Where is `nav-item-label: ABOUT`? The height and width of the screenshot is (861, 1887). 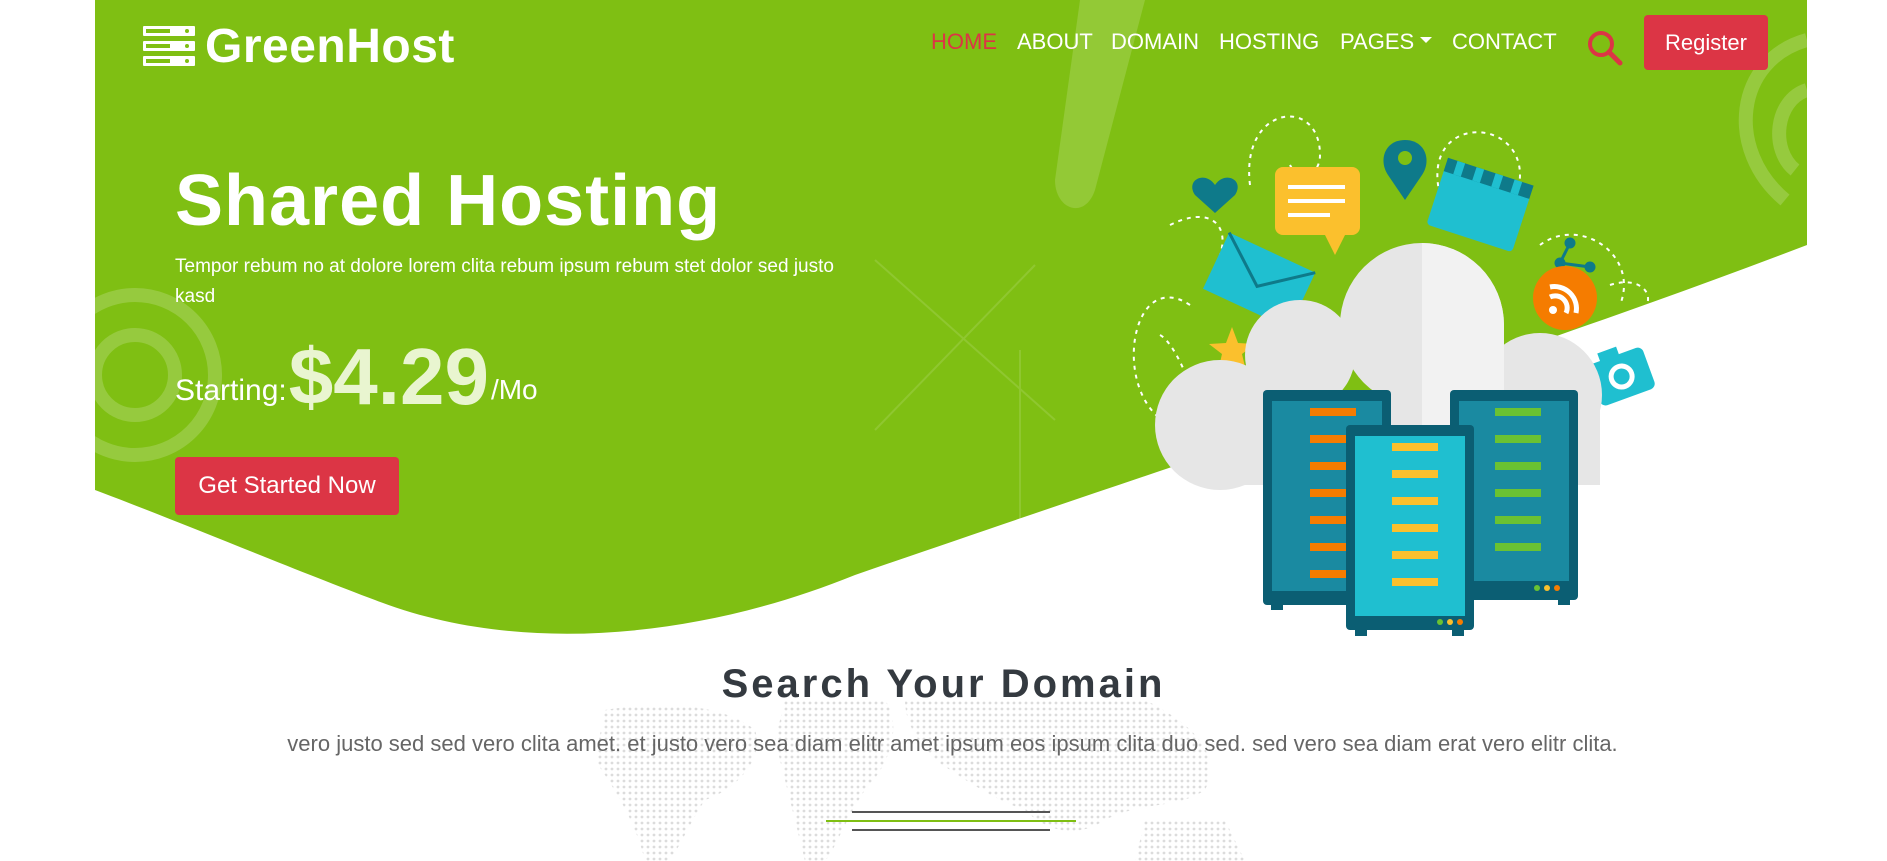
nav-item-label: ABOUT is located at coordinates (1055, 41).